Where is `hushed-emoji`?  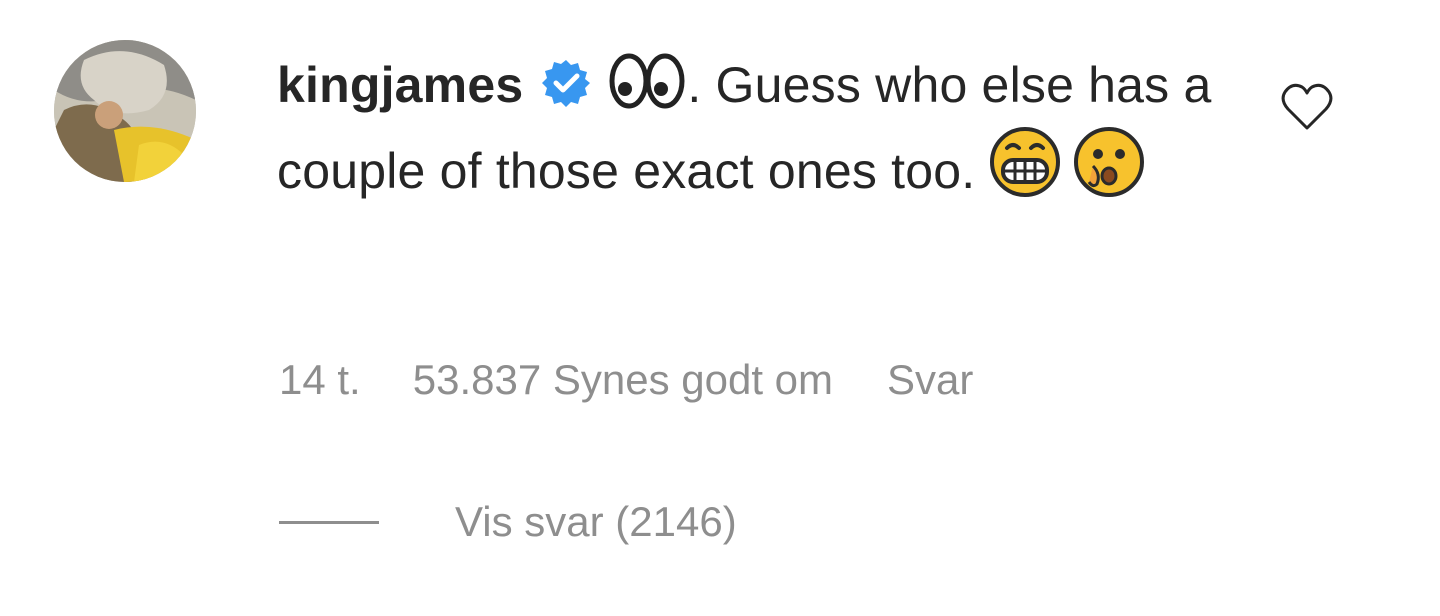
hushed-emoji is located at coordinates (1109, 162).